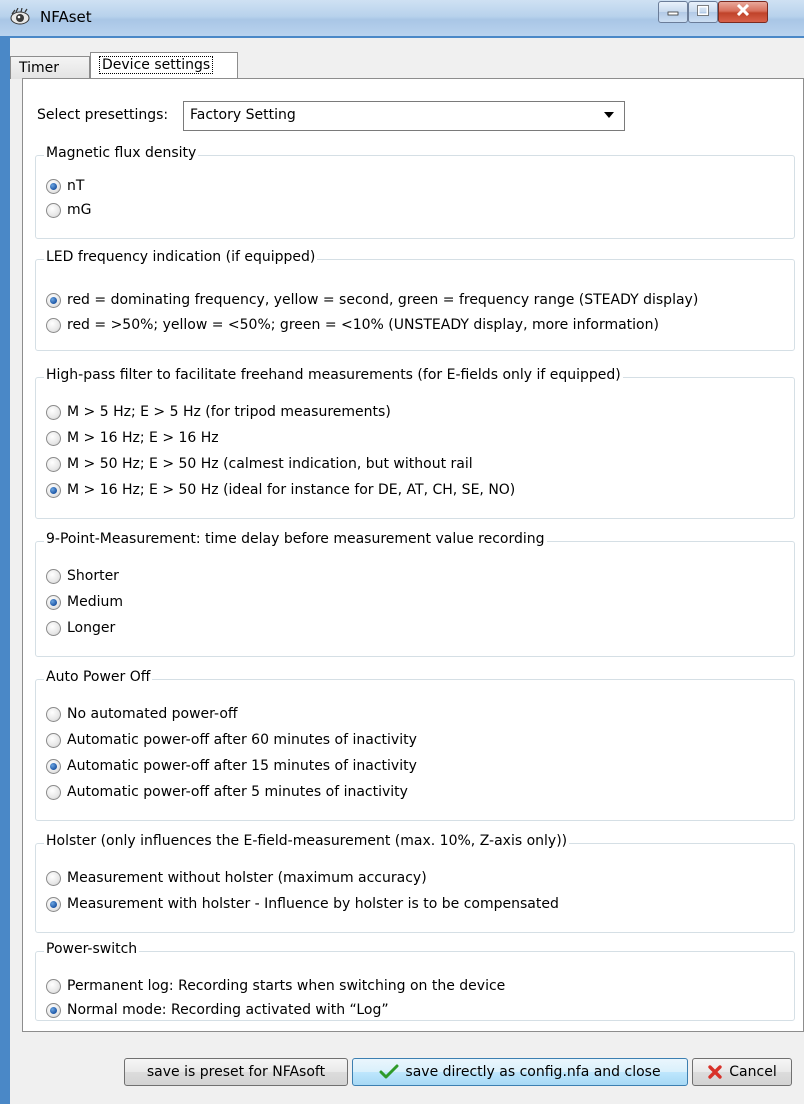 This screenshot has height=1104, width=804. I want to click on title-bar: NFAset, so click(402, 18).